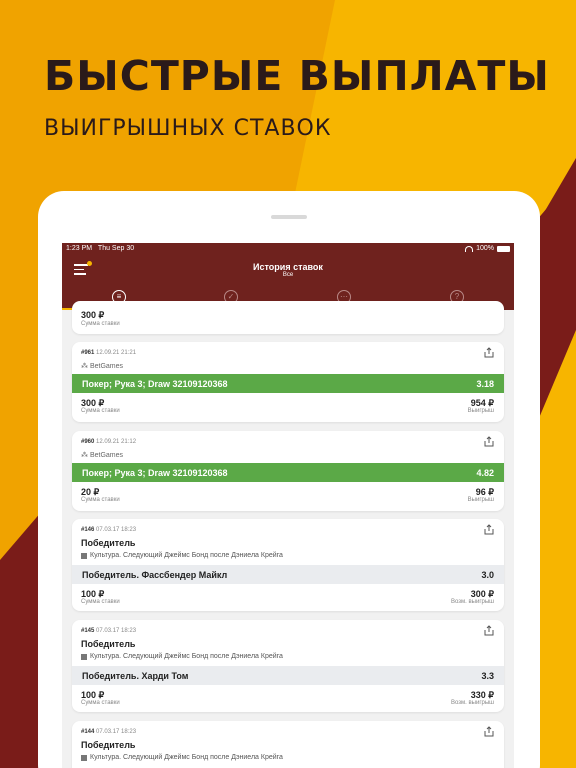 This screenshot has width=576, height=768. I want to click on selection-row: Покер; Рука 3; Draw 32109120368 3.18, so click(288, 383).